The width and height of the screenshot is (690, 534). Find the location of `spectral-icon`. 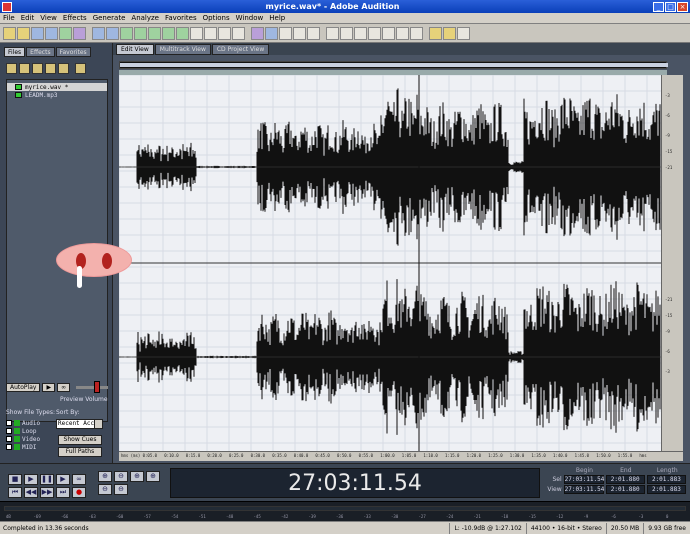

spectral-icon is located at coordinates (271, 33).